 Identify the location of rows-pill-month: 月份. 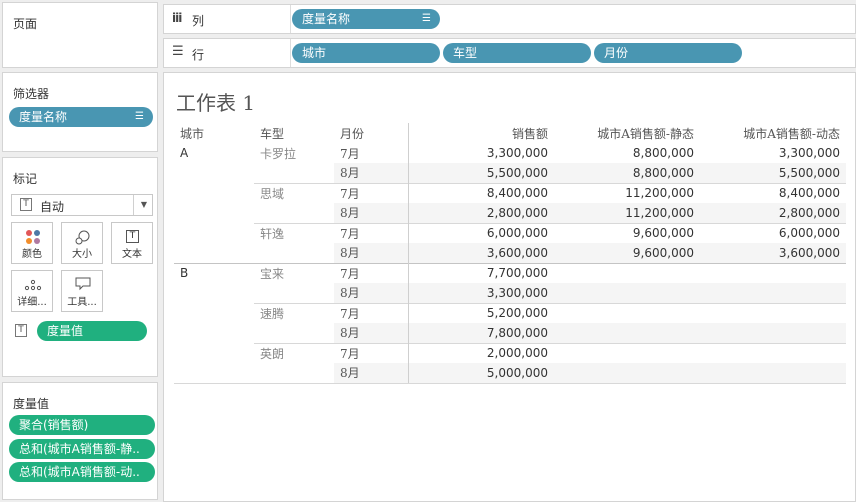
(668, 53).